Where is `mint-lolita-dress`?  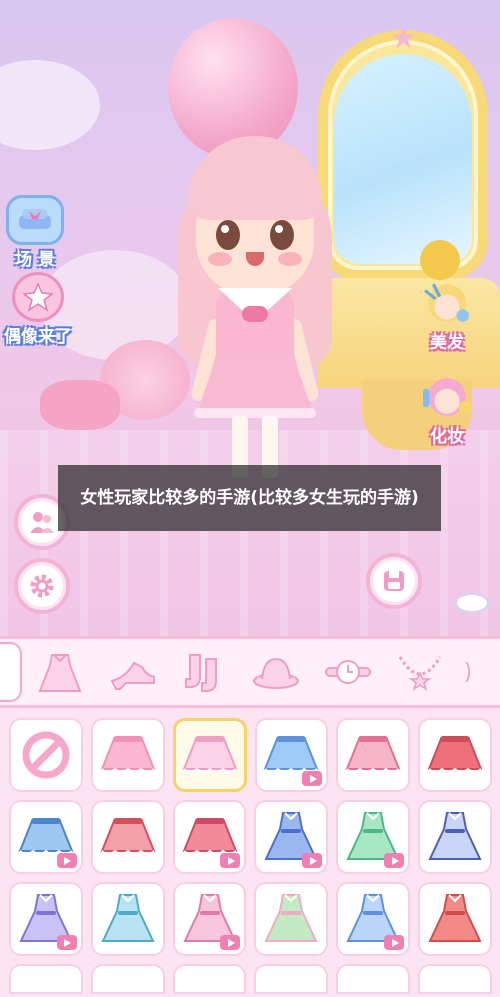
mint-lolita-dress is located at coordinates (373, 837).